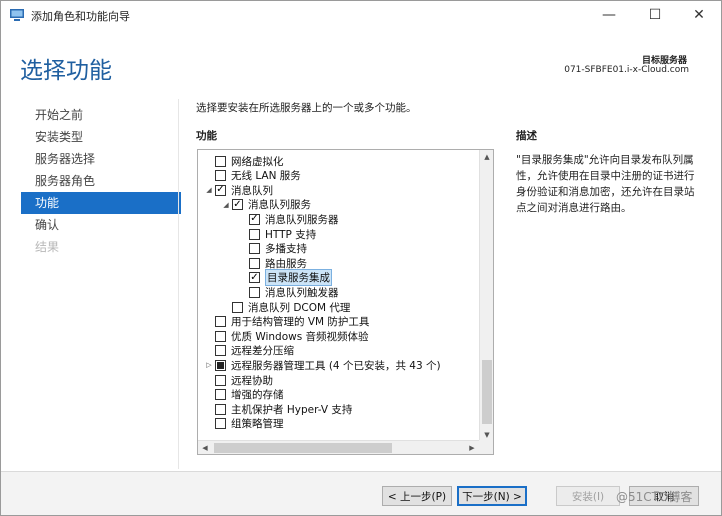  I want to click on window-title: 添加角色和功能向导, so click(80, 16).